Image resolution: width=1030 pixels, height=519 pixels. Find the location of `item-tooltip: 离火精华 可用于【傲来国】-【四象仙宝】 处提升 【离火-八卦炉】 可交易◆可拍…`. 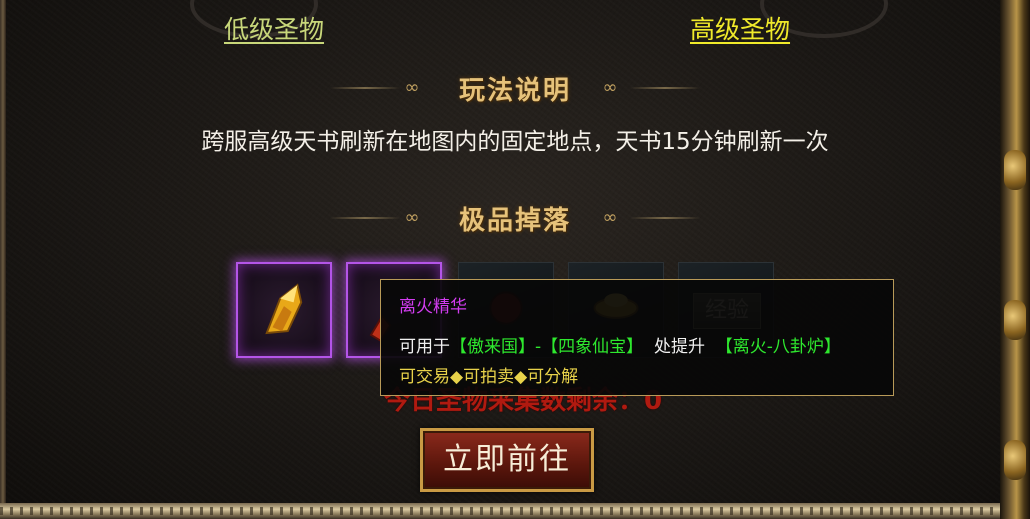

item-tooltip: 离火精华 可用于【傲来国】-【四象仙宝】 处提升 【离火-八卦炉】 可交易◆可拍… is located at coordinates (637, 337).